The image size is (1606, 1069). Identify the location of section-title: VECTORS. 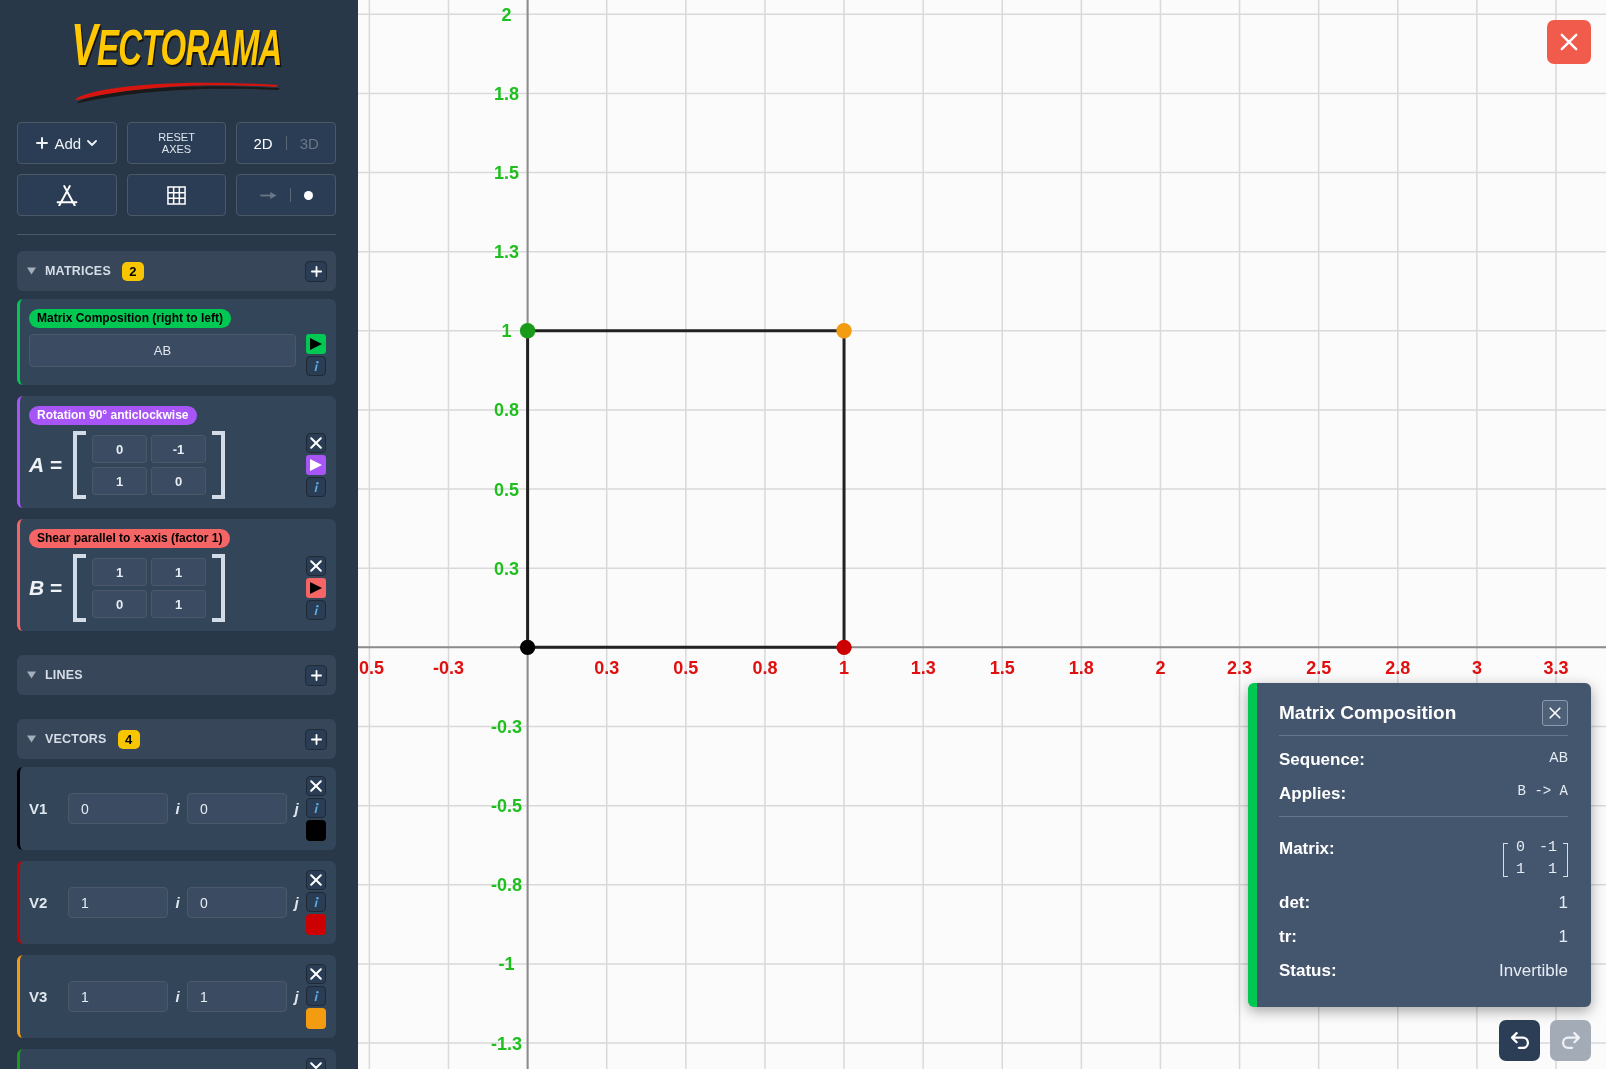
(76, 739).